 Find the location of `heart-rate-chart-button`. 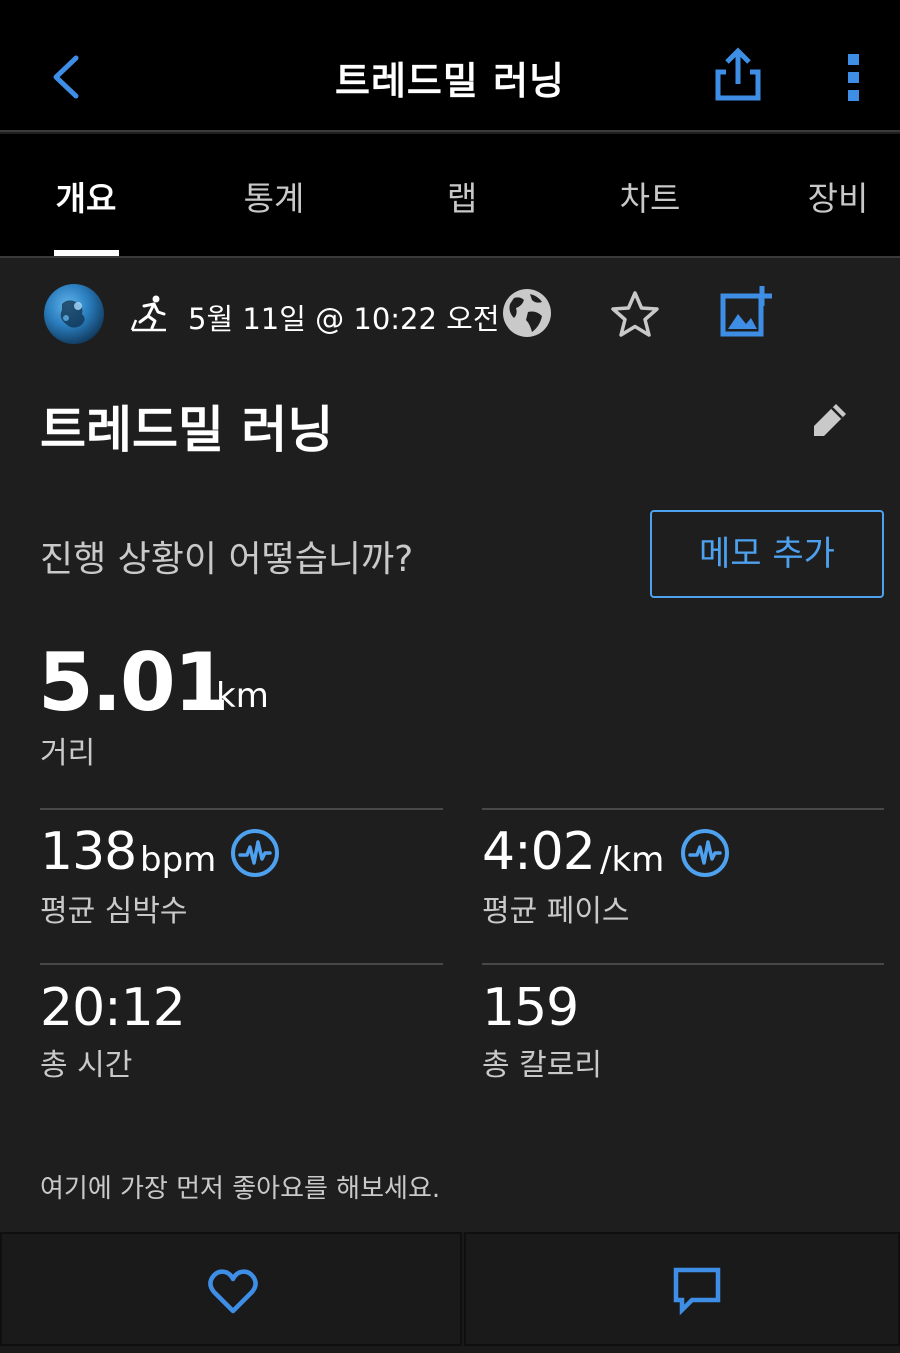

heart-rate-chart-button is located at coordinates (255, 853).